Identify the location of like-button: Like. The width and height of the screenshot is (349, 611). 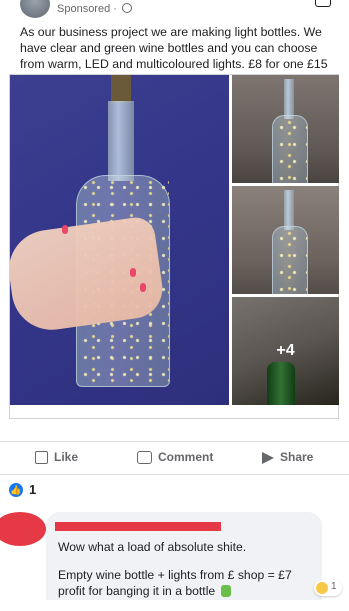
(56, 457).